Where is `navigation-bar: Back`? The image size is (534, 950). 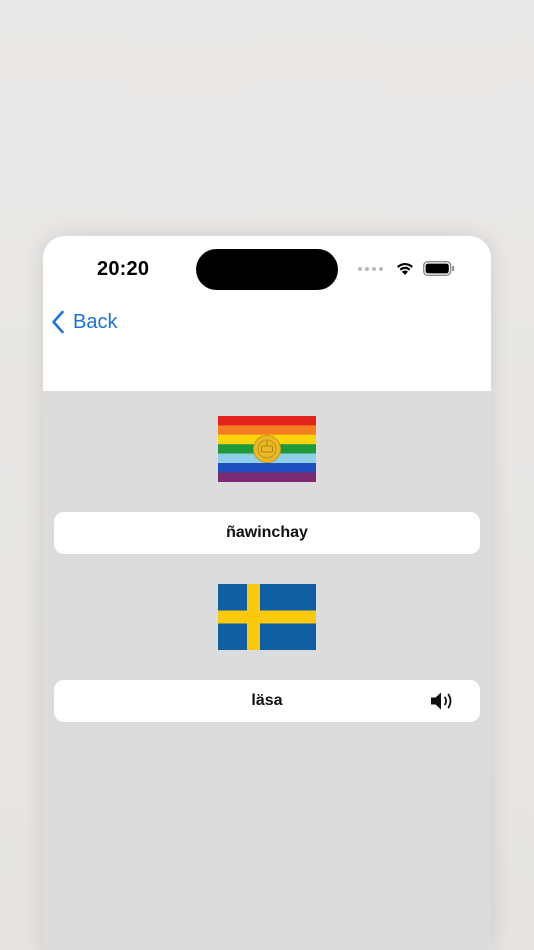
navigation-bar: Back is located at coordinates (267, 346).